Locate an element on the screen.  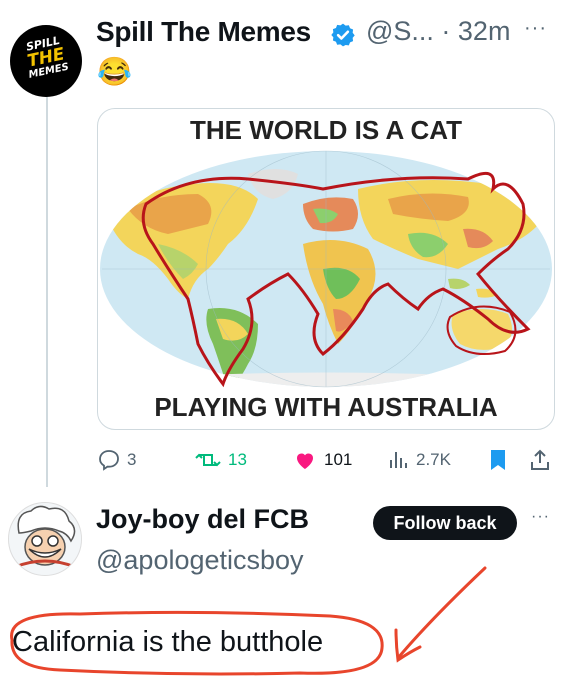
avatar: SPILL THE MEMES is located at coordinates (46, 61).